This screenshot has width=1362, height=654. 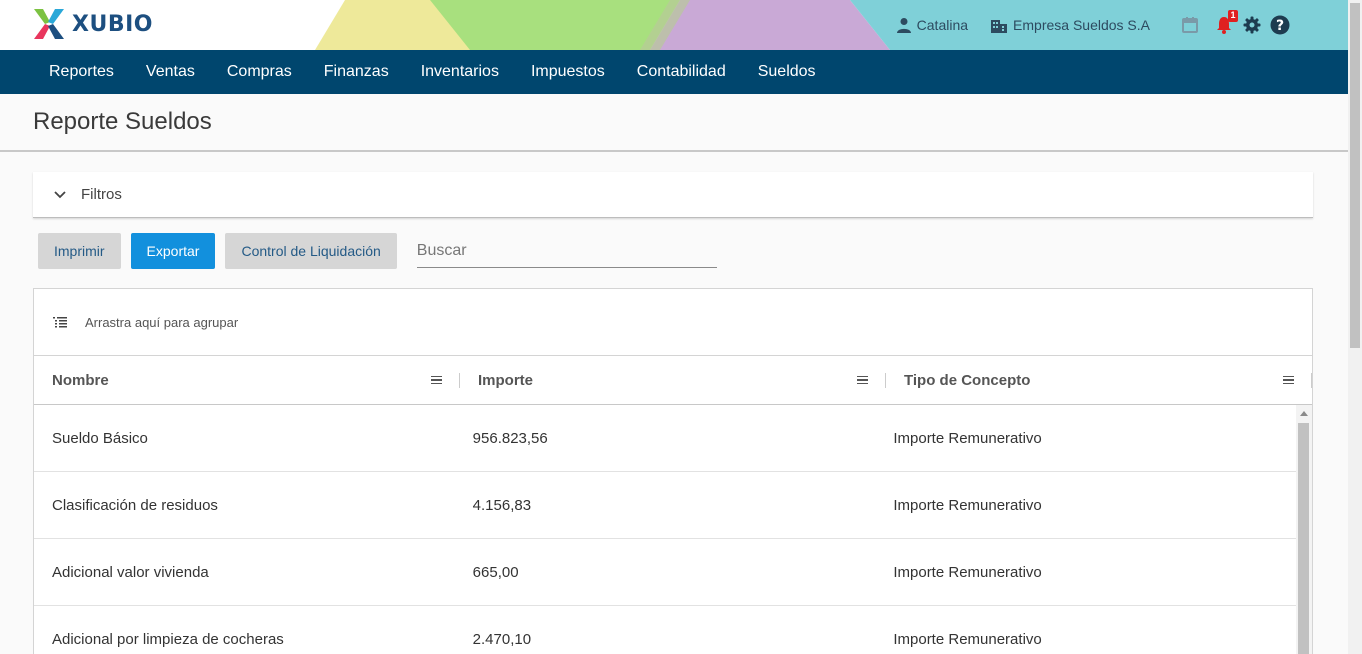 What do you see at coordinates (1304, 413) in the screenshot?
I see `scroll-up-arrow-icon` at bounding box center [1304, 413].